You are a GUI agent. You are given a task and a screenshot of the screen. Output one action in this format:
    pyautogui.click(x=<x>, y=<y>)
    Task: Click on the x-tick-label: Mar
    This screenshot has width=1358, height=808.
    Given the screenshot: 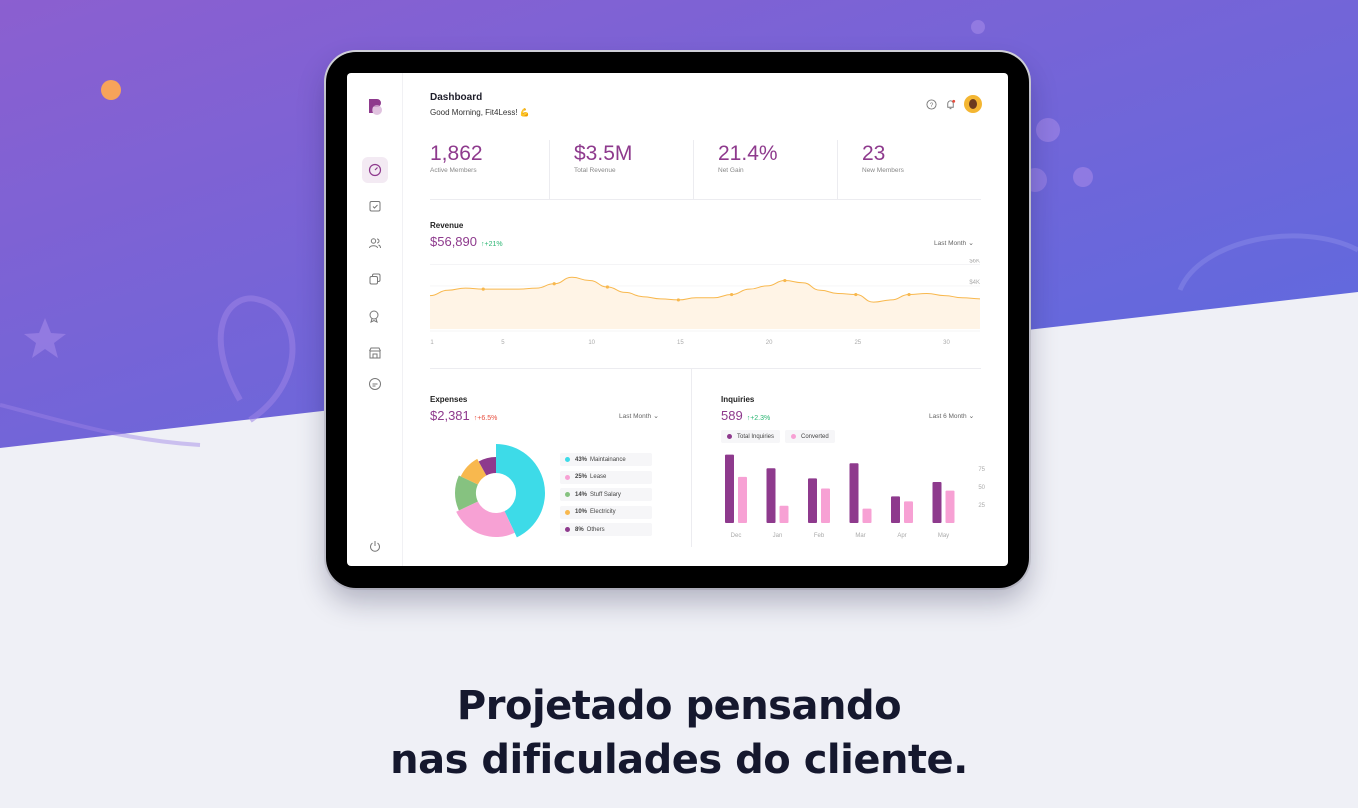 What is the action you would take?
    pyautogui.click(x=860, y=536)
    